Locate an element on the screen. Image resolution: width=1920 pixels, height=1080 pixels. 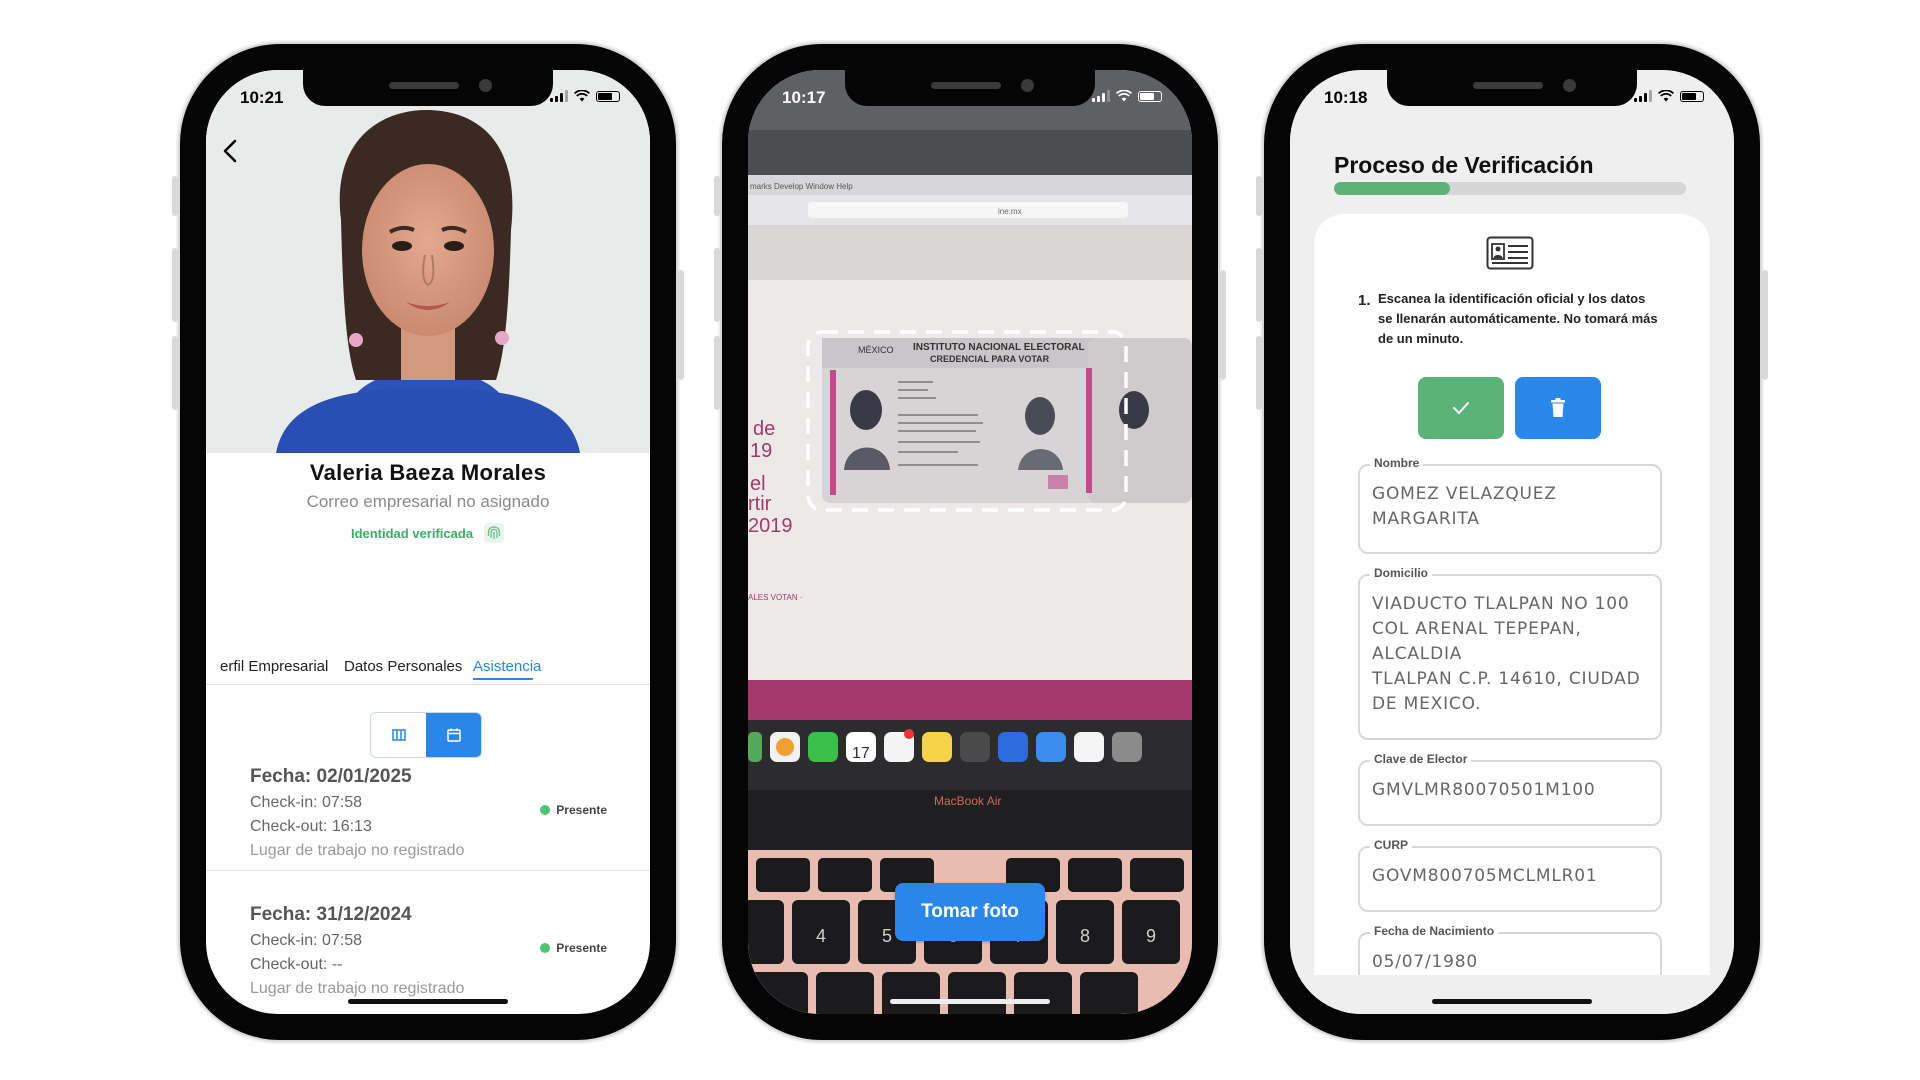
svg-text: MÉXICO is located at coordinates (876, 350).